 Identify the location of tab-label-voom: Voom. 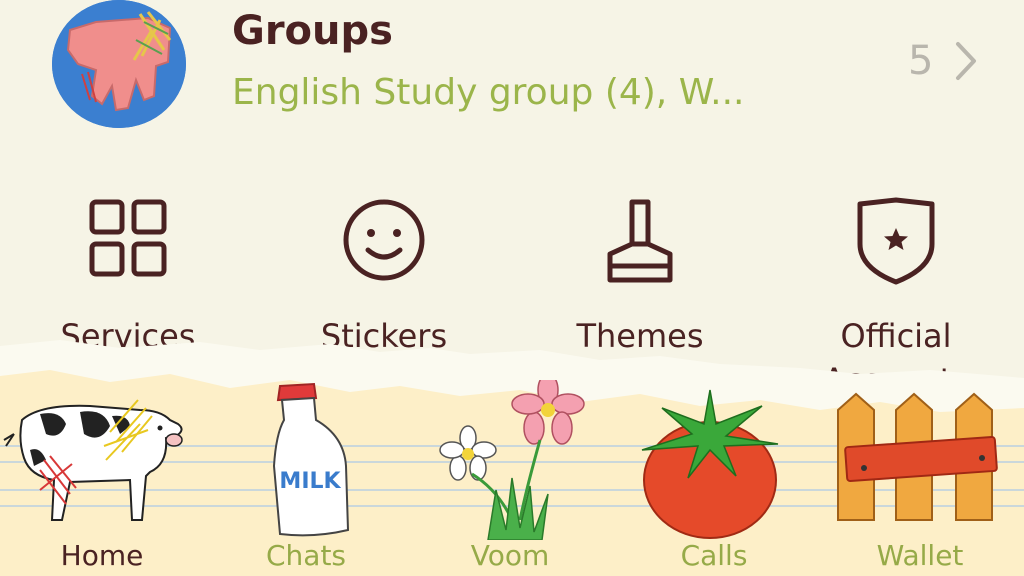
(510, 555).